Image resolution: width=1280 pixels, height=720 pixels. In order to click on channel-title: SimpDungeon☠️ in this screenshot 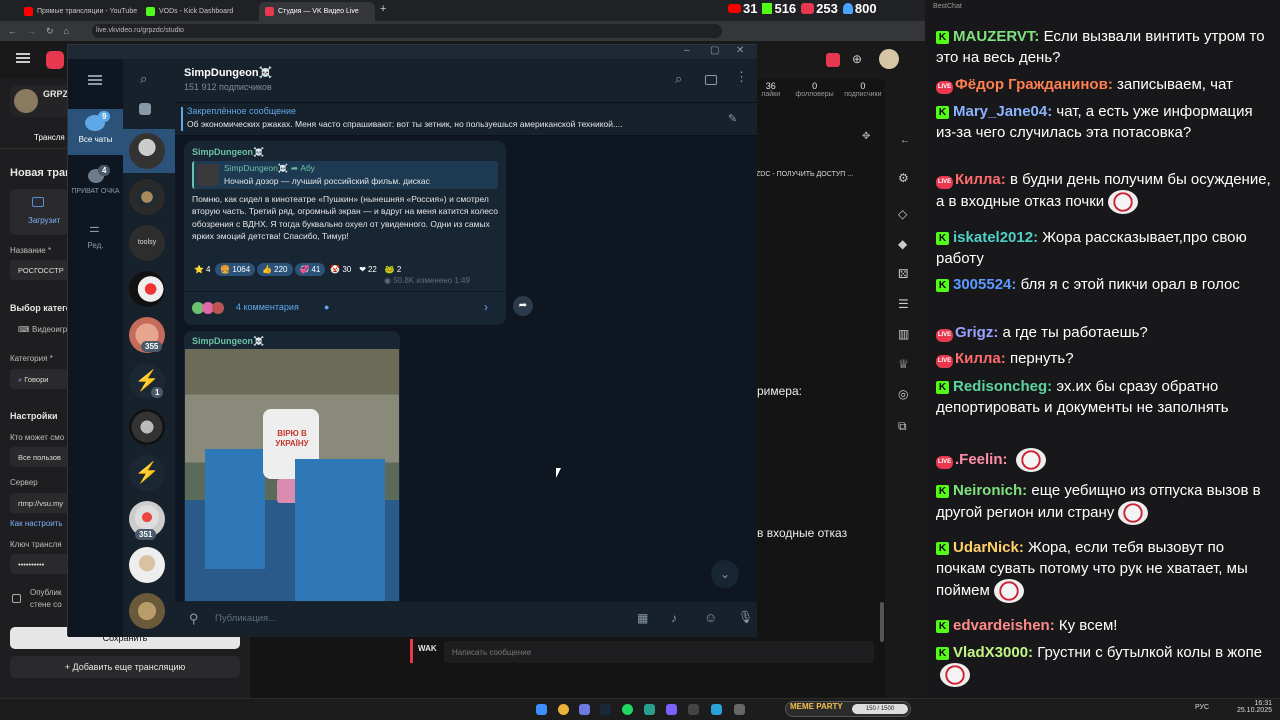, I will do `click(228, 72)`.